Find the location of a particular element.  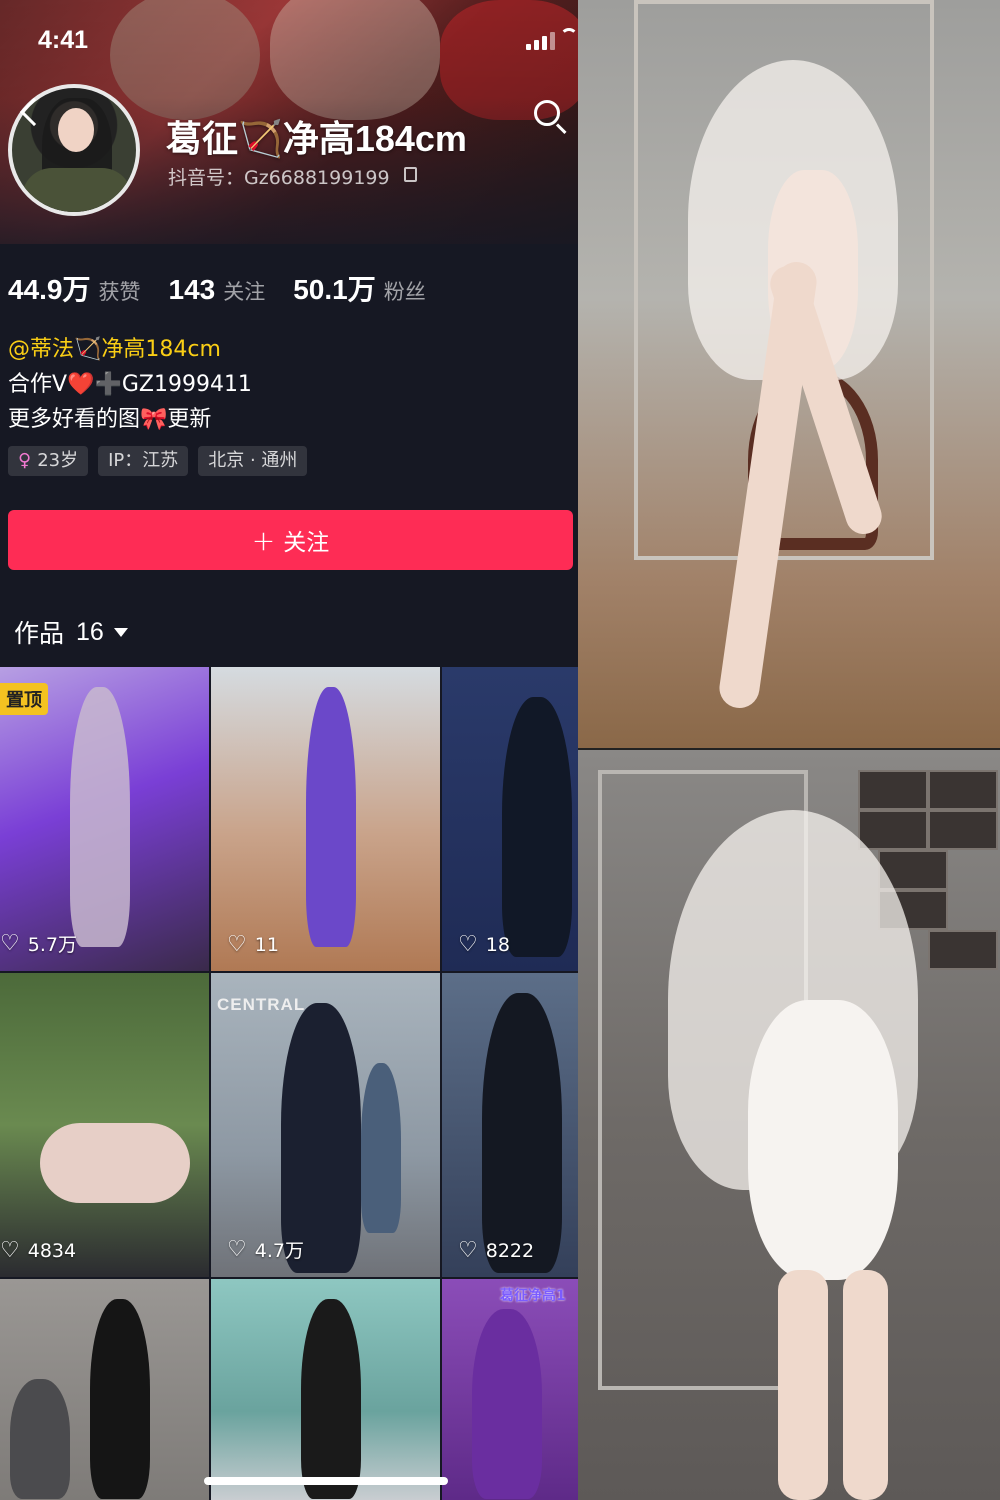

tab-works-label: 作品 is located at coordinates (39, 633).